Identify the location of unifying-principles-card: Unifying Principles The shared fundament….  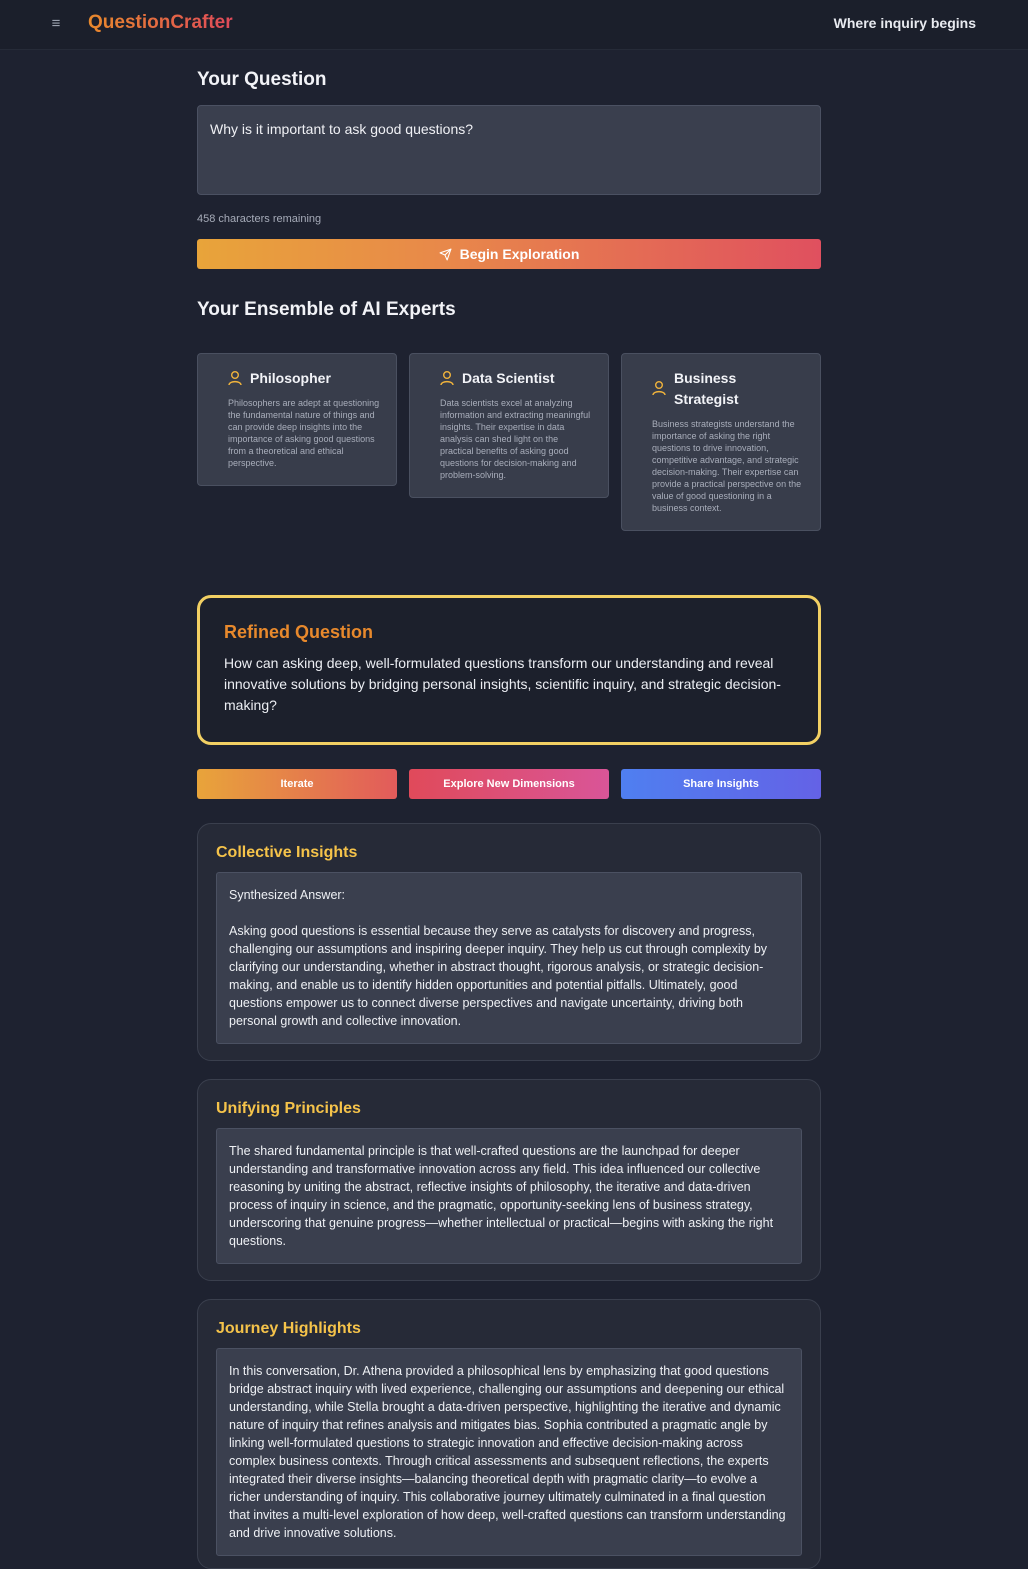
(509, 1180).